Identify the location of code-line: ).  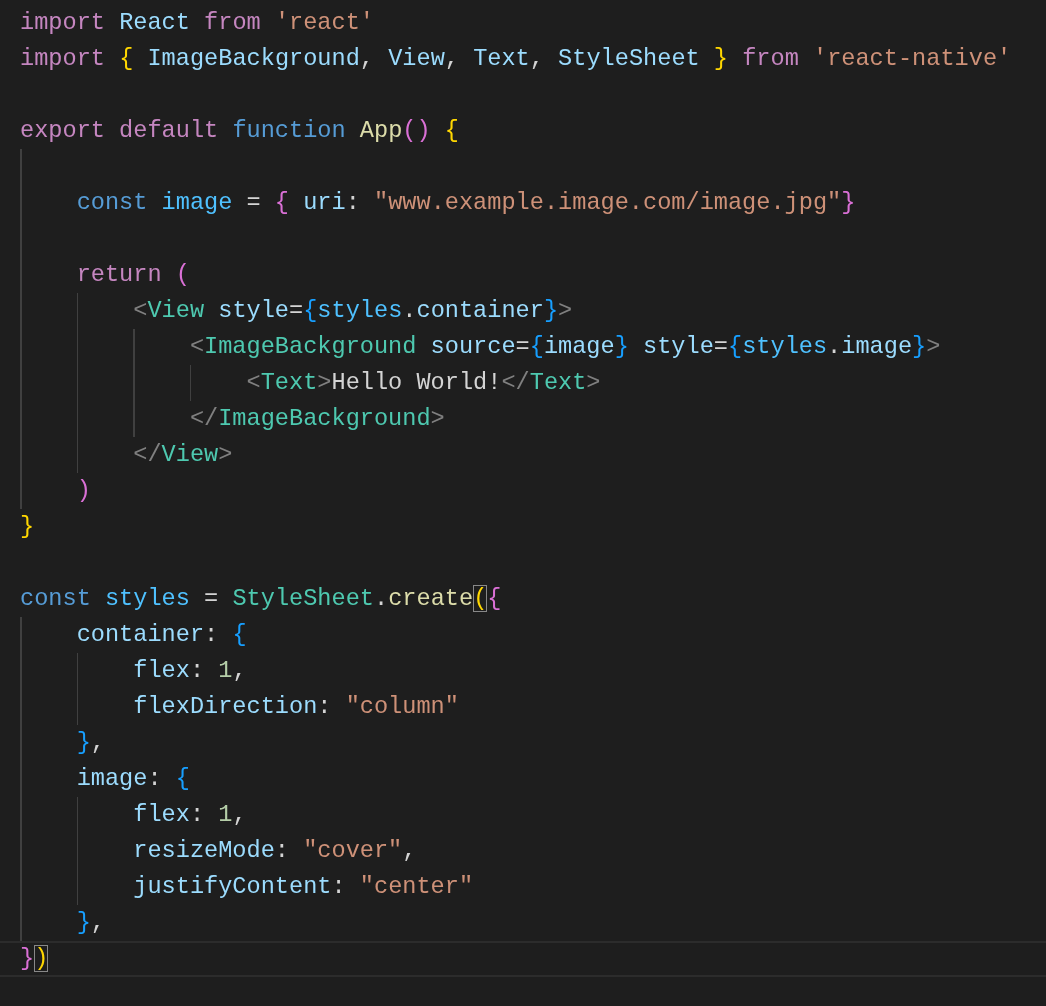
(83, 491).